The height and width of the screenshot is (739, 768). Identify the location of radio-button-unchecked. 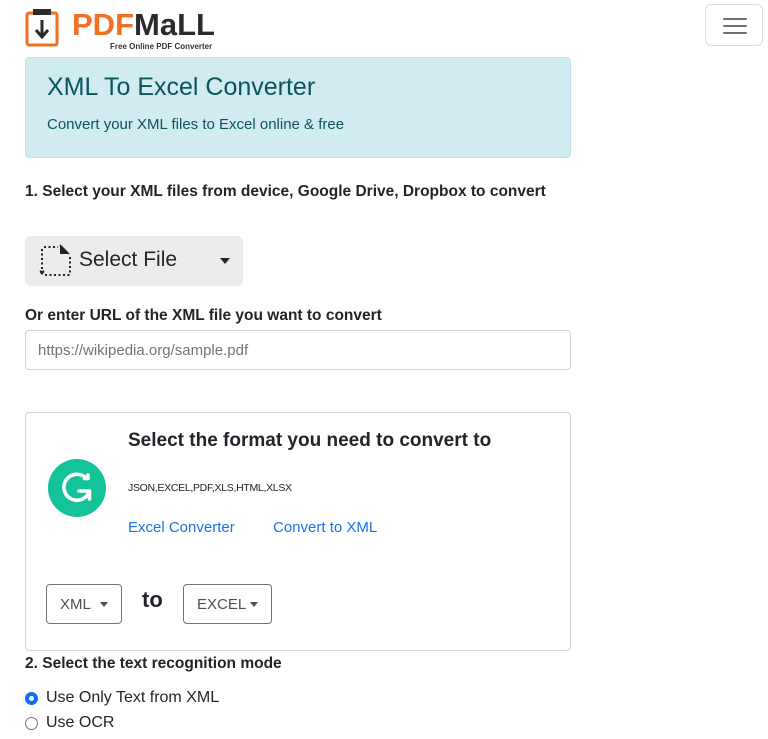
(31, 723).